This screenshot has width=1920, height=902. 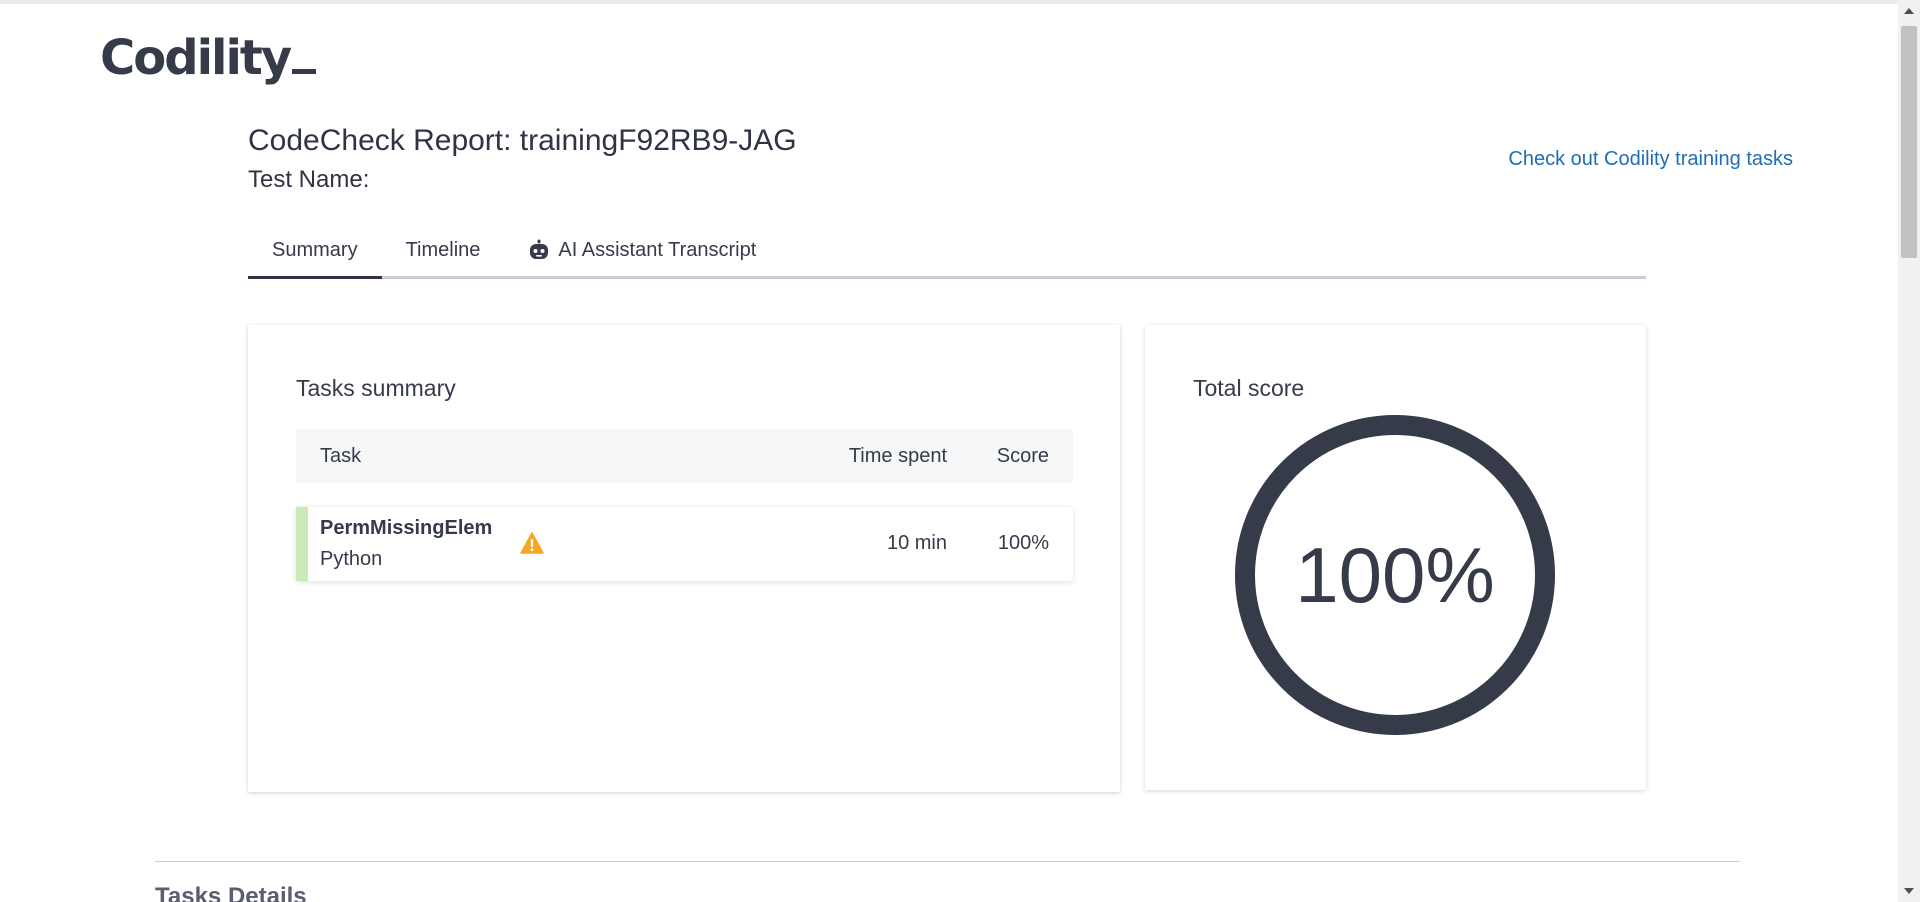 I want to click on total-score-value: 100%, so click(x=1395, y=574).